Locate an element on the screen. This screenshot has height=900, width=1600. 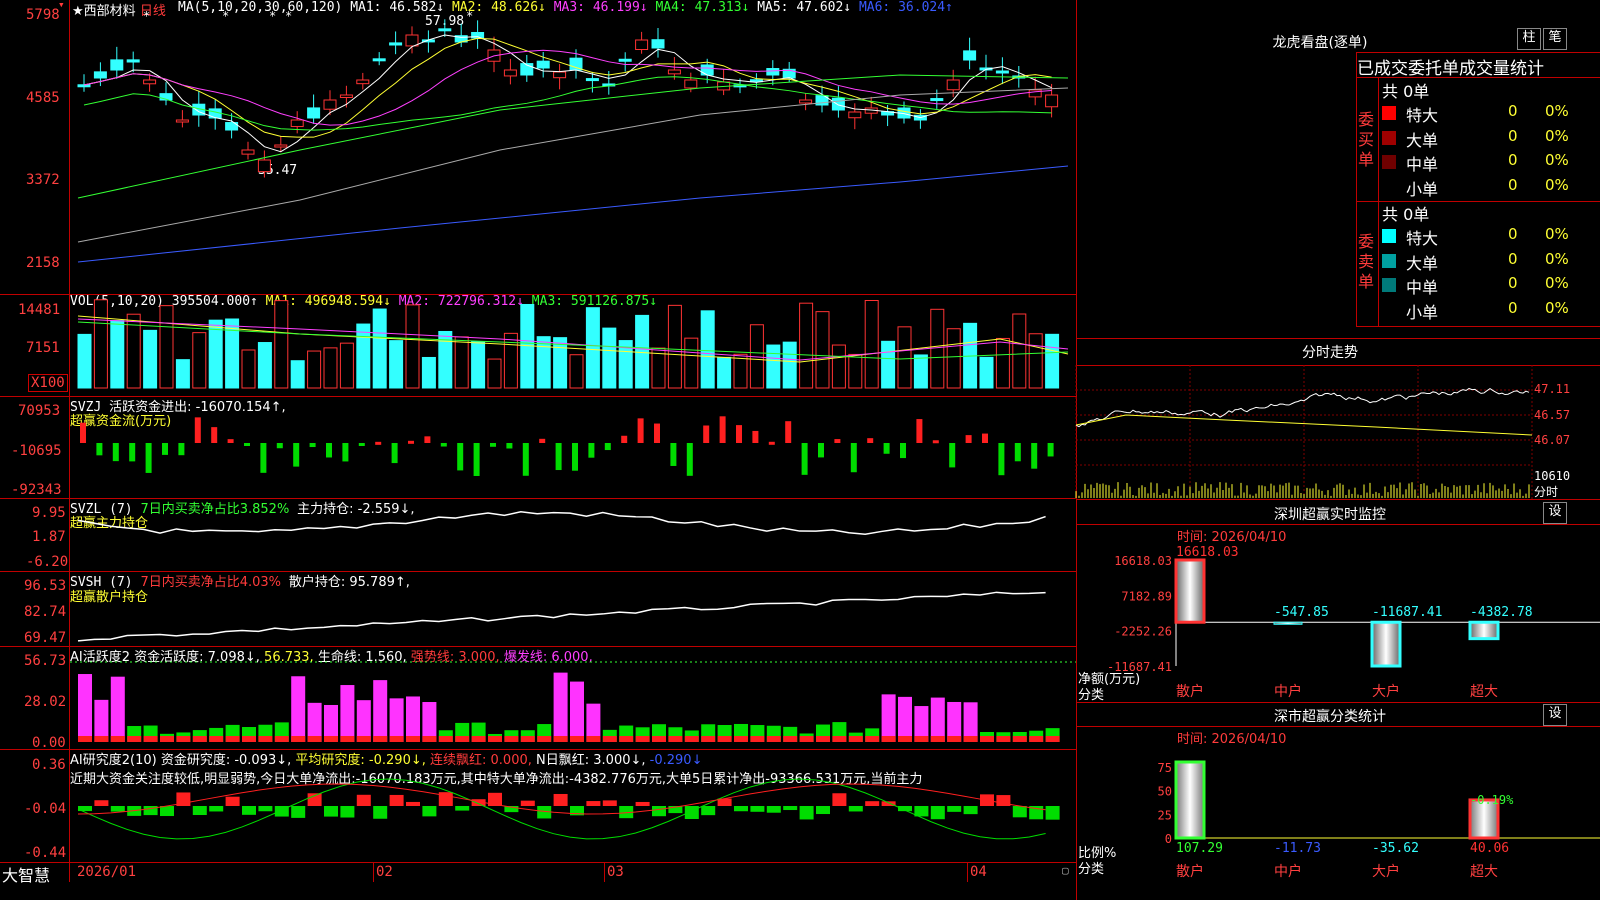
intraday-vol-axis: 10610 is located at coordinates (1552, 476).